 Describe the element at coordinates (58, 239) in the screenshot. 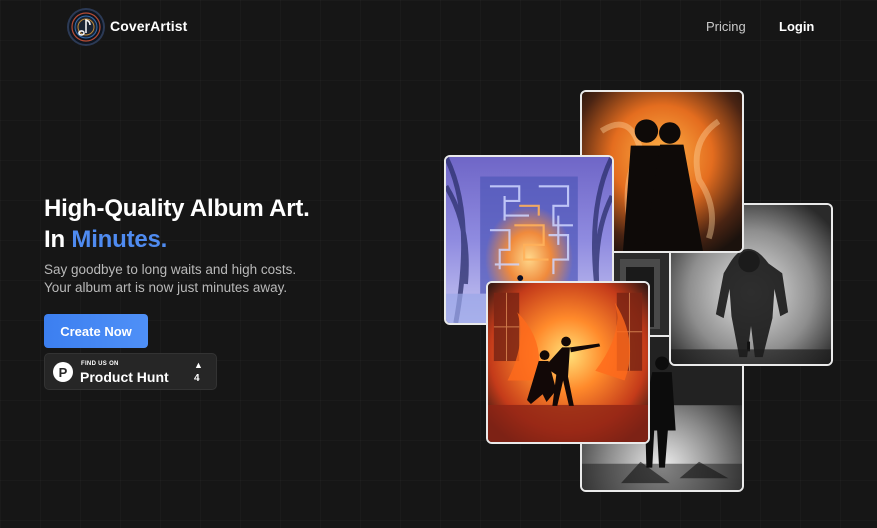

I see `headline-prefix: In` at that location.